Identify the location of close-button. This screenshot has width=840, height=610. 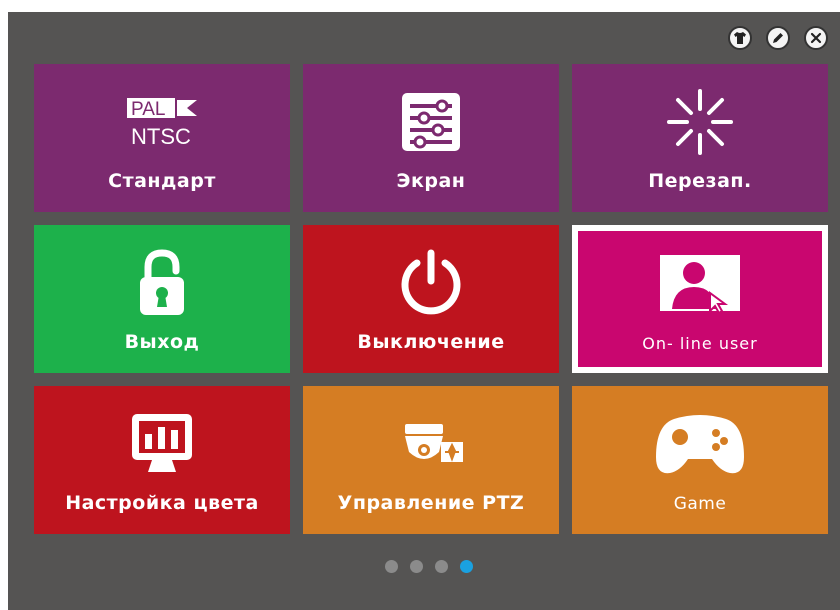
(816, 38).